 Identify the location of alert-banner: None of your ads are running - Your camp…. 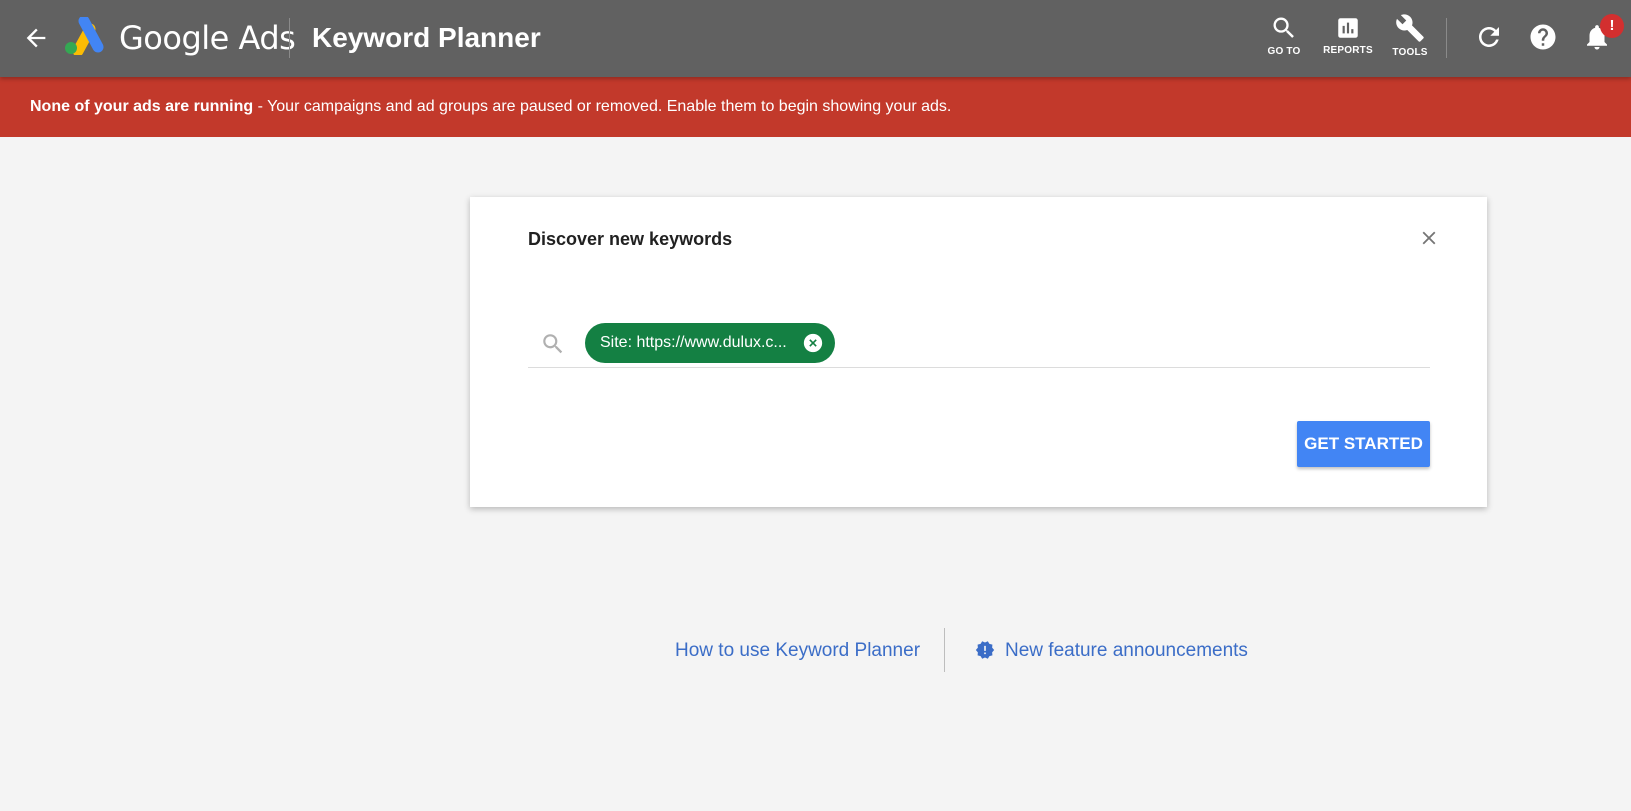
(815, 107).